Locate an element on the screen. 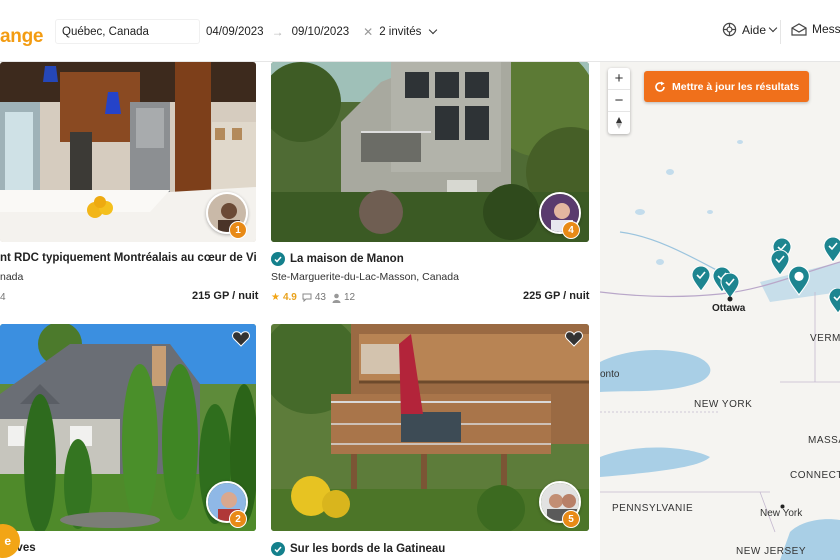 This screenshot has height=560, width=840. listing-price: 215 GP / nuit is located at coordinates (225, 296).